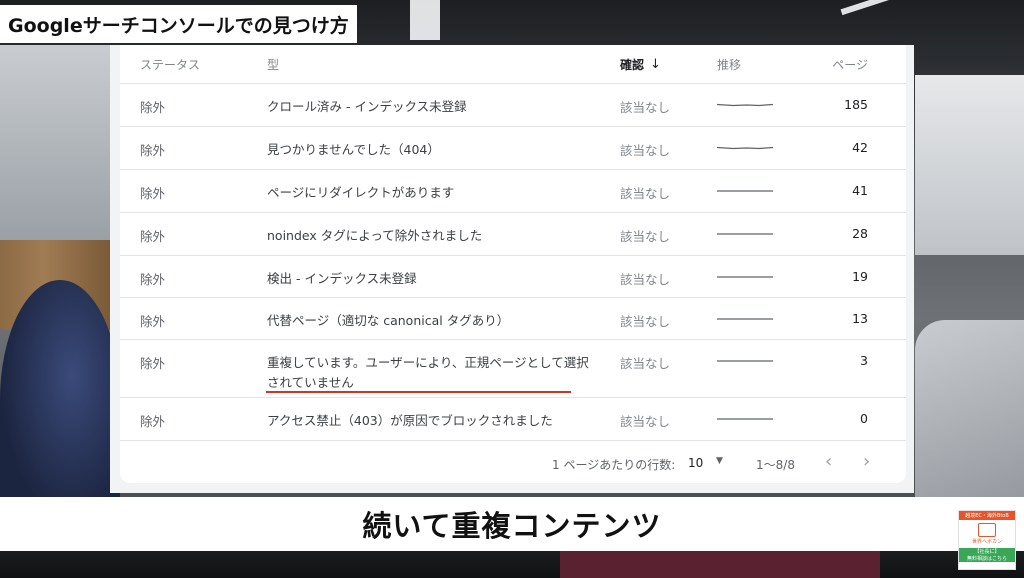  Describe the element at coordinates (614, 465) in the screenshot. I see `rows-per-page-label: 1 ページあたりの行数:` at that location.